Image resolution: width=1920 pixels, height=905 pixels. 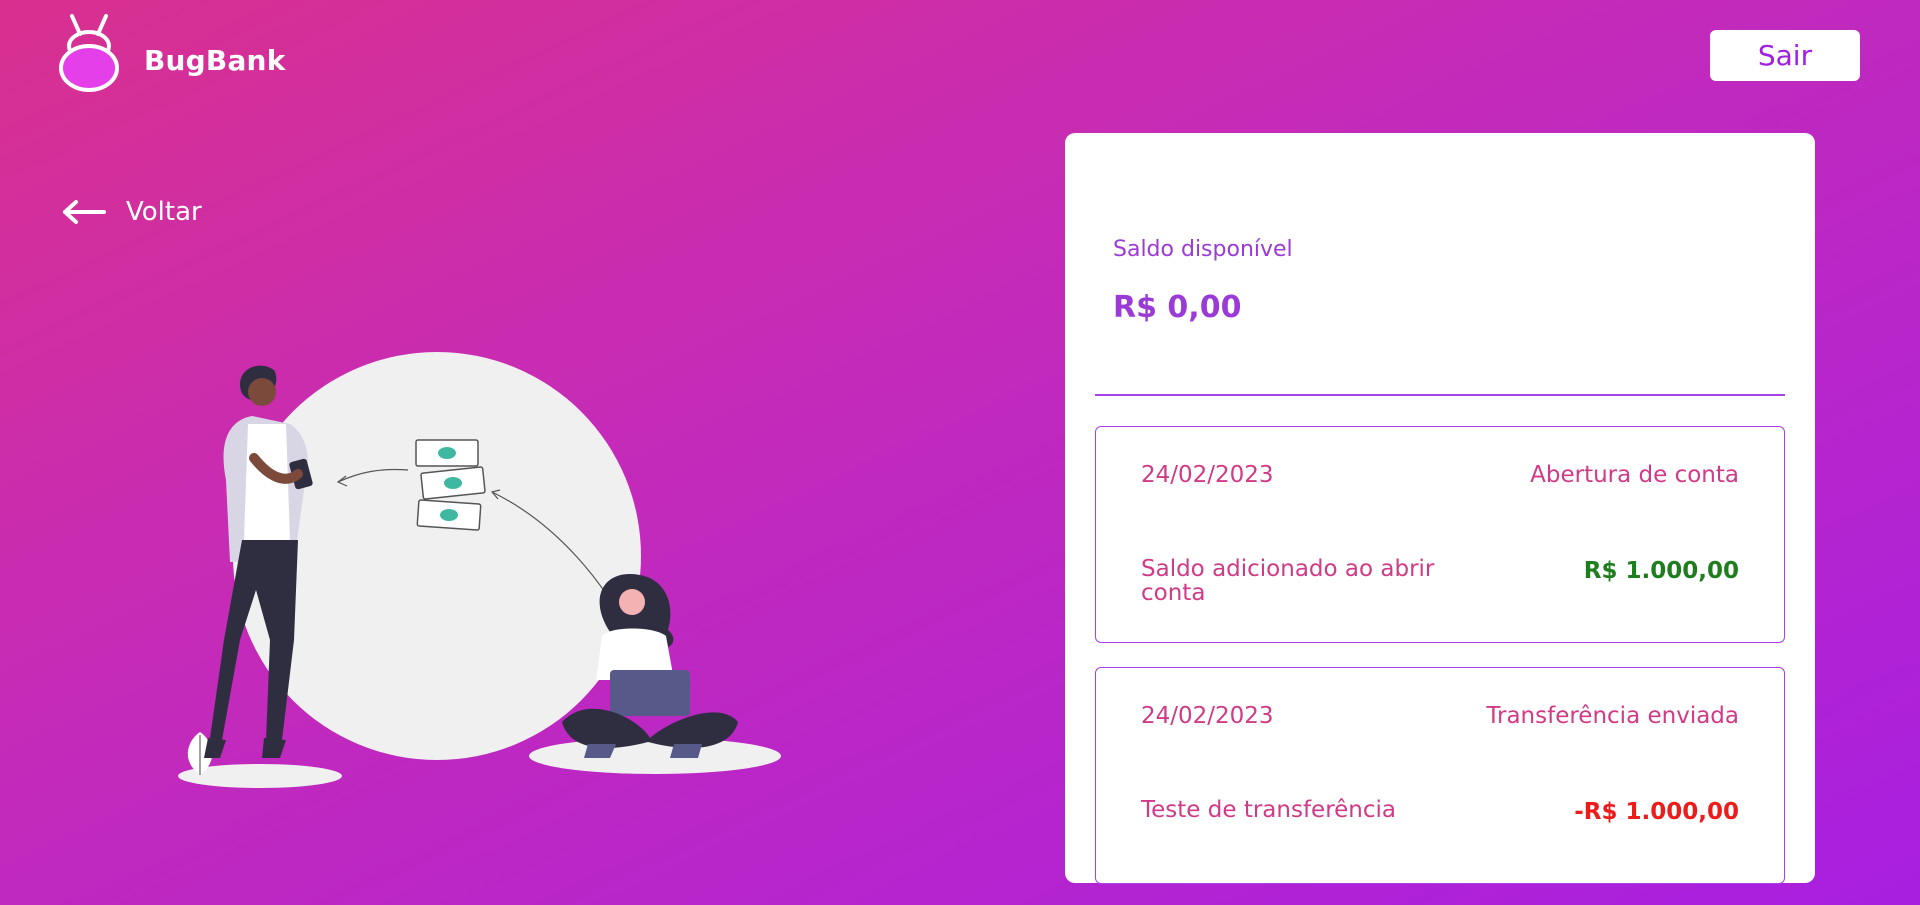 What do you see at coordinates (164, 212) in the screenshot?
I see `back-label: Voltar` at bounding box center [164, 212].